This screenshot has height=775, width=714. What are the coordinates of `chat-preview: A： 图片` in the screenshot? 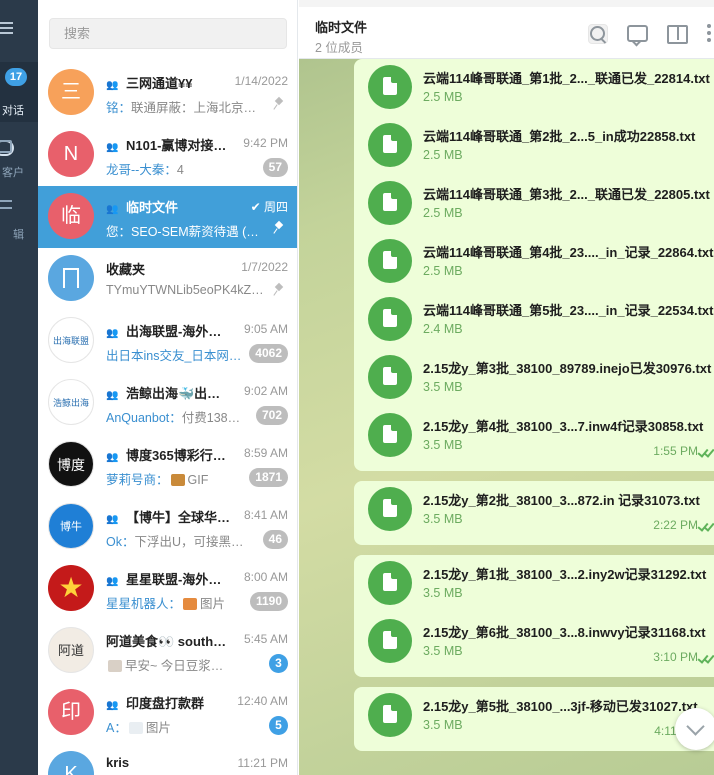 It's located at (186, 726).